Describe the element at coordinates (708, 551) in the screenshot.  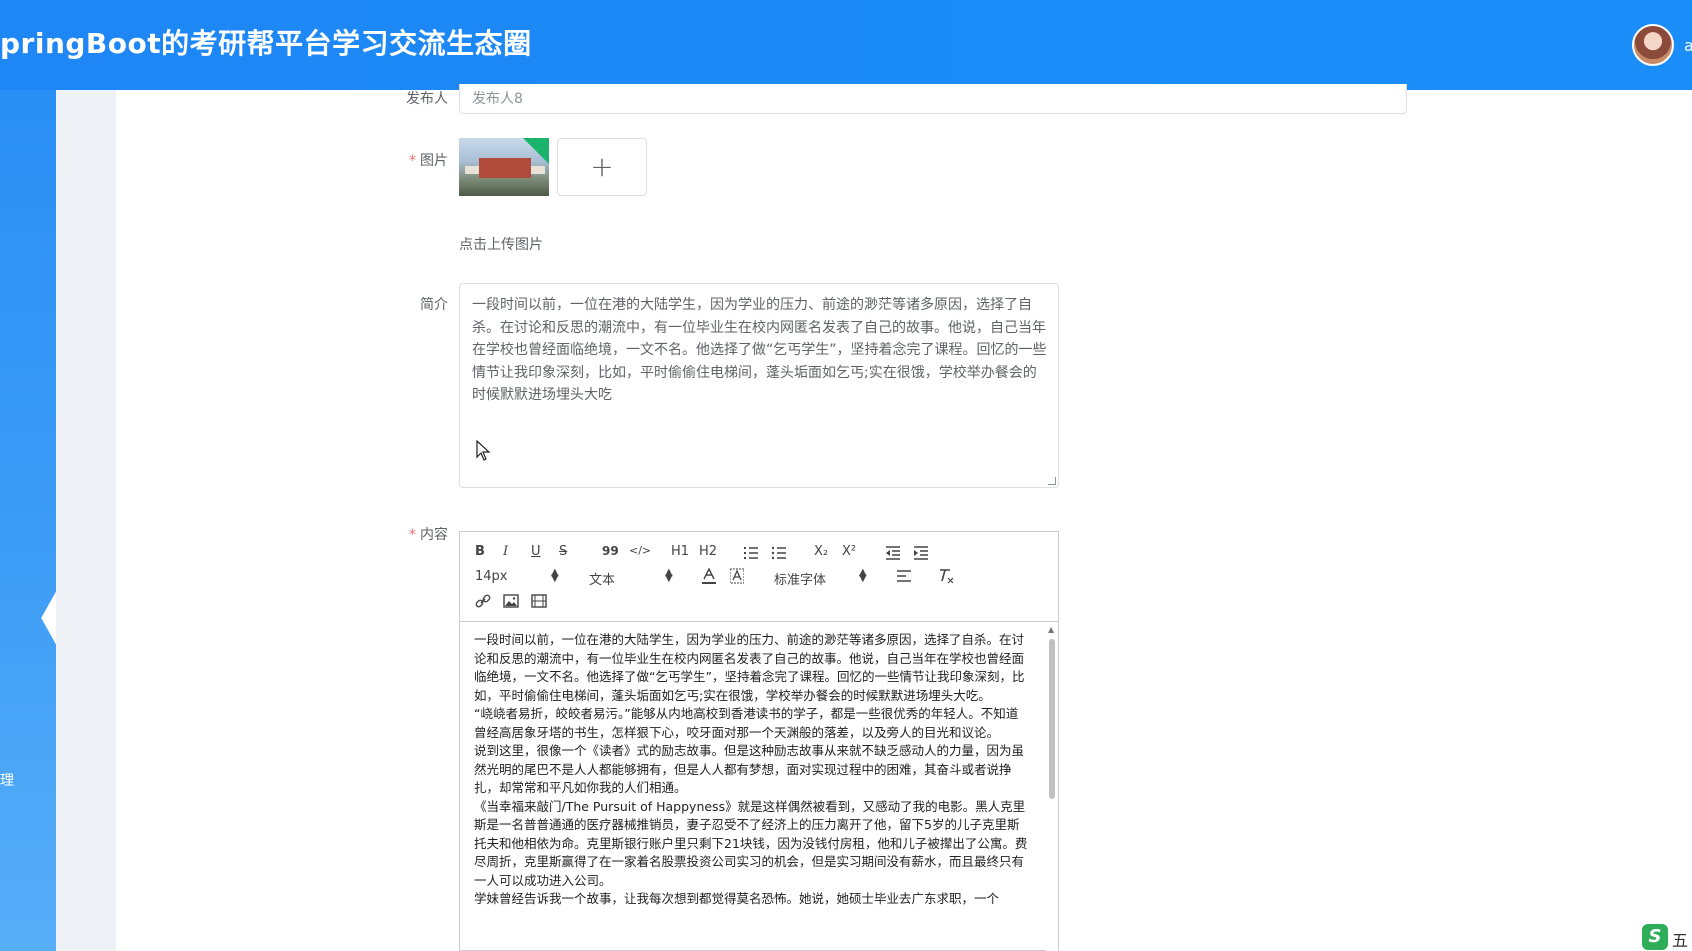
I see `header2-button: H2` at that location.